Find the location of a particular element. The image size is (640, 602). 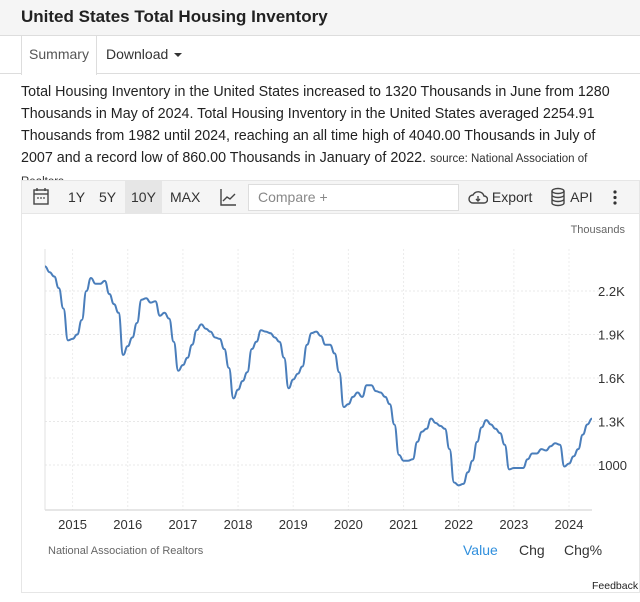

y-tick-label: 2.2K is located at coordinates (611, 291).